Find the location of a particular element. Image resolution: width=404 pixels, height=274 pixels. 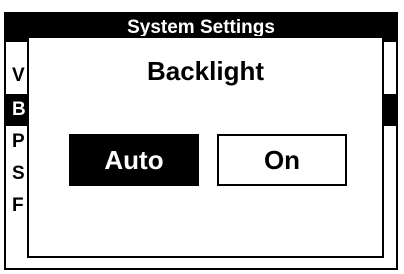

dialog-title: Backlight is located at coordinates (205, 71).